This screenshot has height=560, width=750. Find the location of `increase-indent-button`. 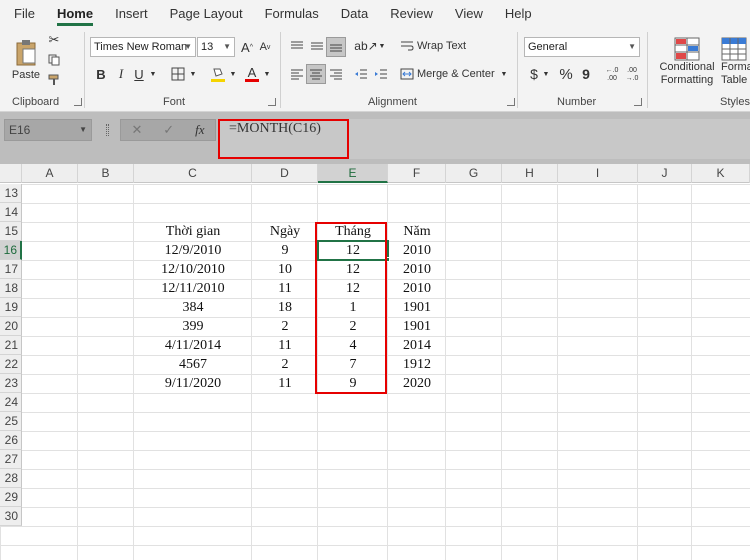

increase-indent-button is located at coordinates (381, 74).